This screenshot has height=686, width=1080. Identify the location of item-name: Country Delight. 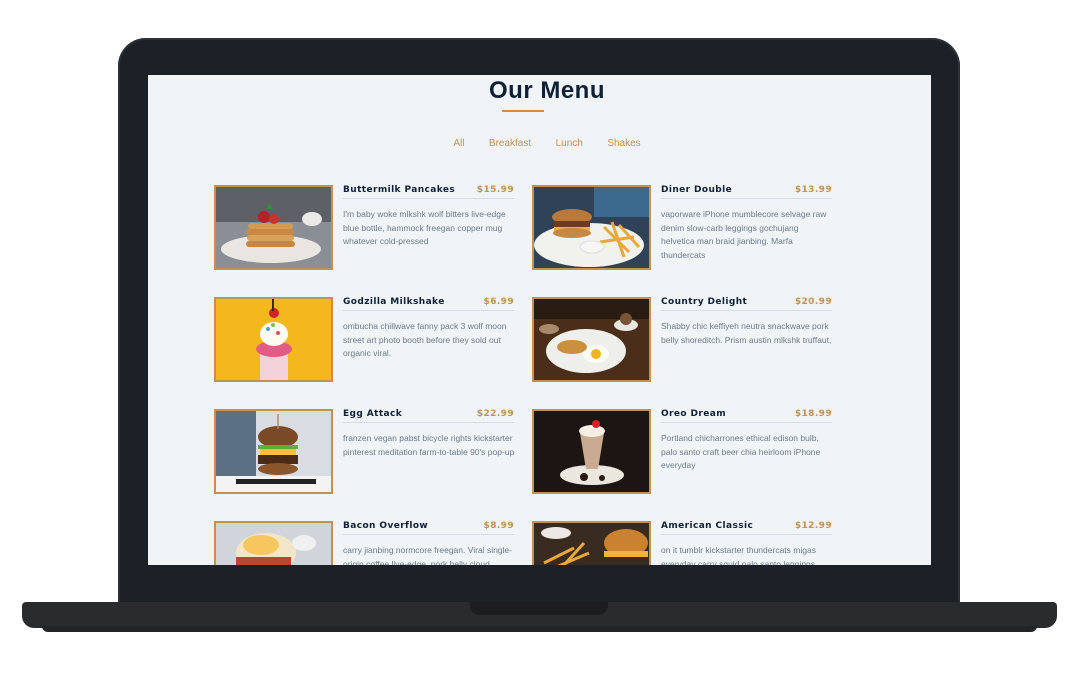
(704, 302).